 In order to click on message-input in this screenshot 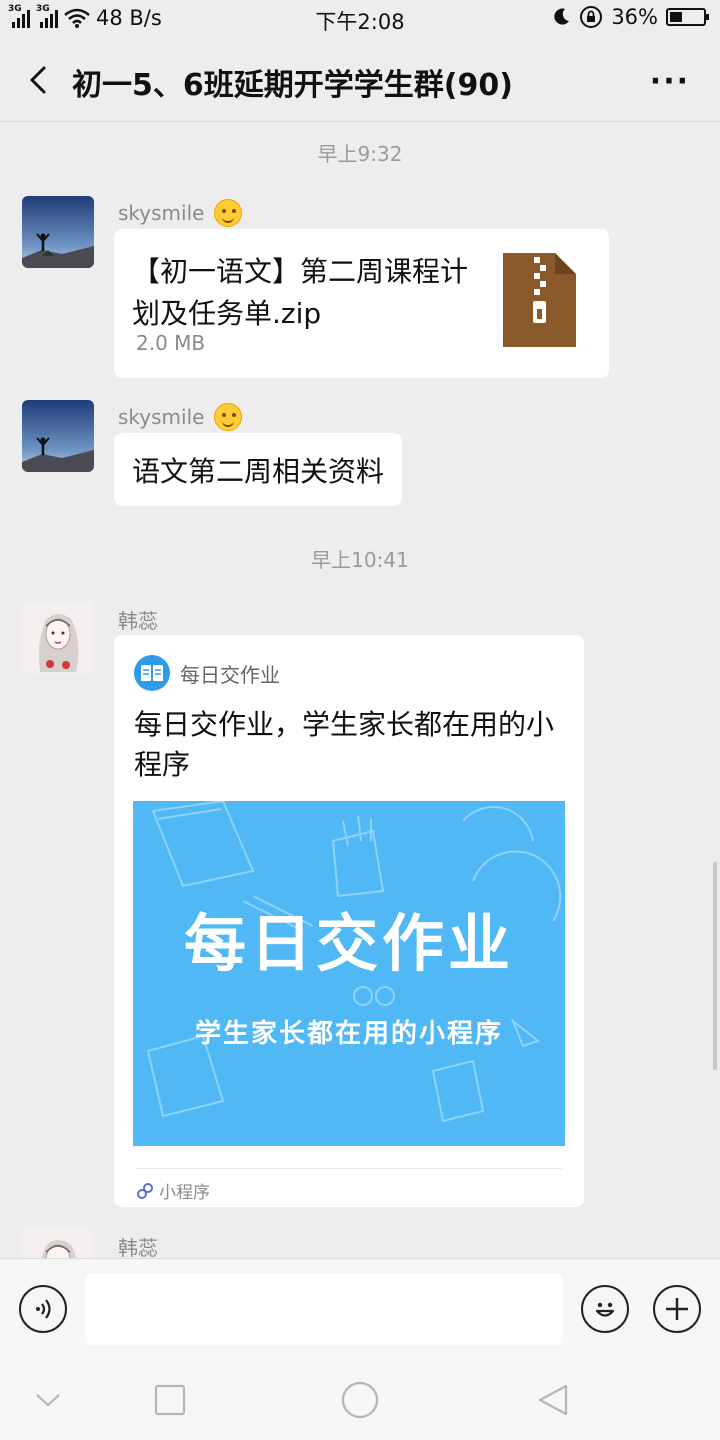, I will do `click(324, 1309)`.